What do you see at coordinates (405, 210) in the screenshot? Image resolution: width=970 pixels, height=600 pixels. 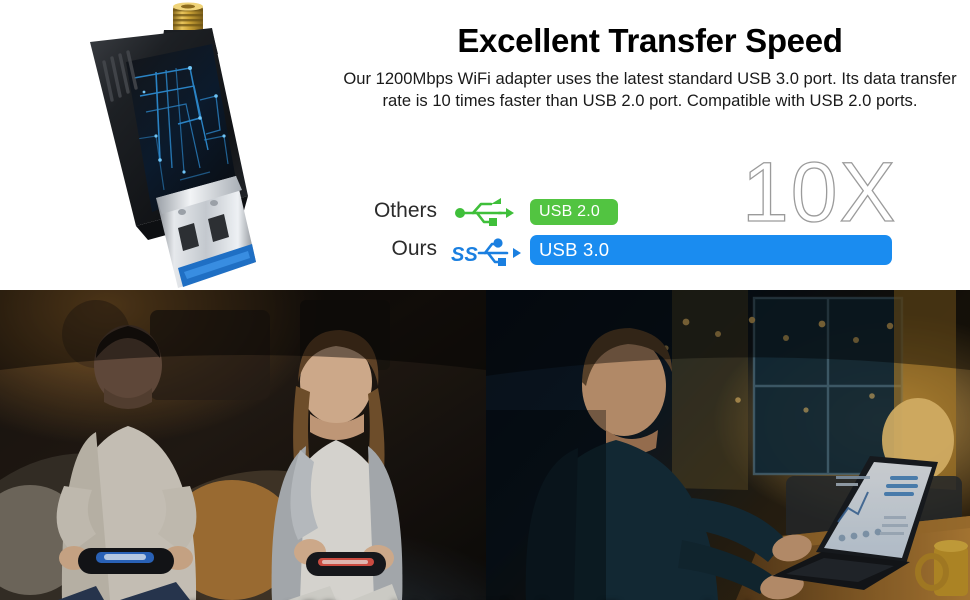 I see `comparison-label-others: Others` at bounding box center [405, 210].